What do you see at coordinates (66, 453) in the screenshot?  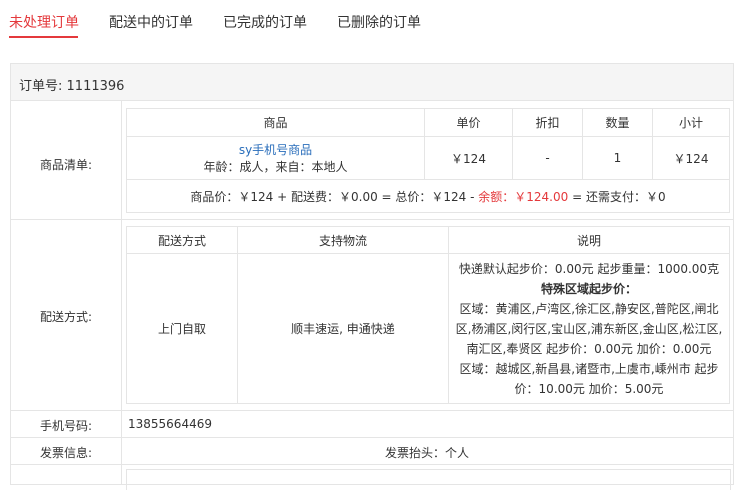 I see `invoice-label: 发票信息:` at bounding box center [66, 453].